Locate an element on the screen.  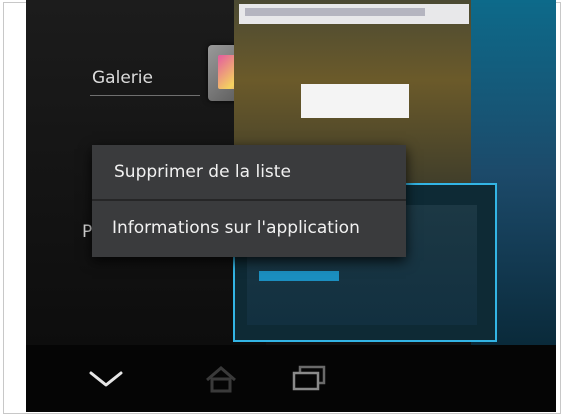
thumbnail-browser-bar is located at coordinates (354, 14).